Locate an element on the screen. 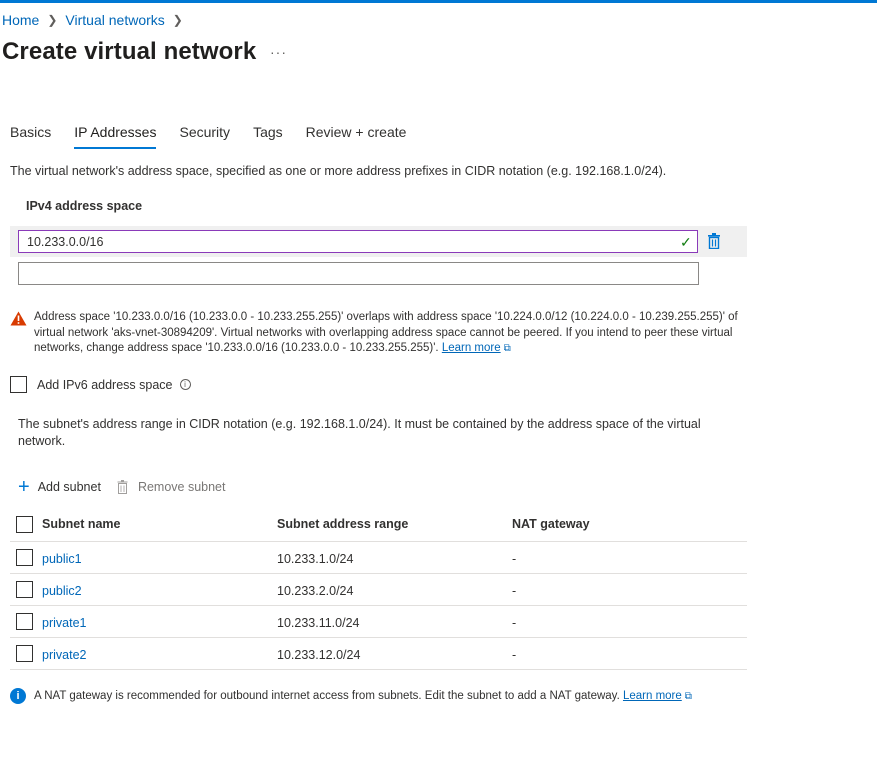 The height and width of the screenshot is (762, 877). ipv6-option: Add IPv6 address space i is located at coordinates (100, 384).